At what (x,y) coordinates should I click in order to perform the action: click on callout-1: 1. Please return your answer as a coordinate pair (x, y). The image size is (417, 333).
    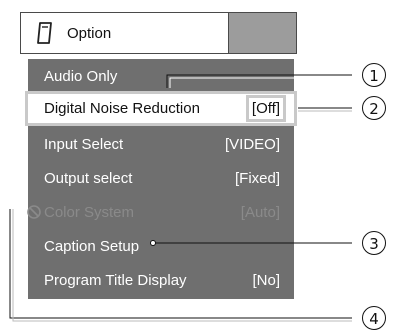
    Looking at the image, I should click on (374, 75).